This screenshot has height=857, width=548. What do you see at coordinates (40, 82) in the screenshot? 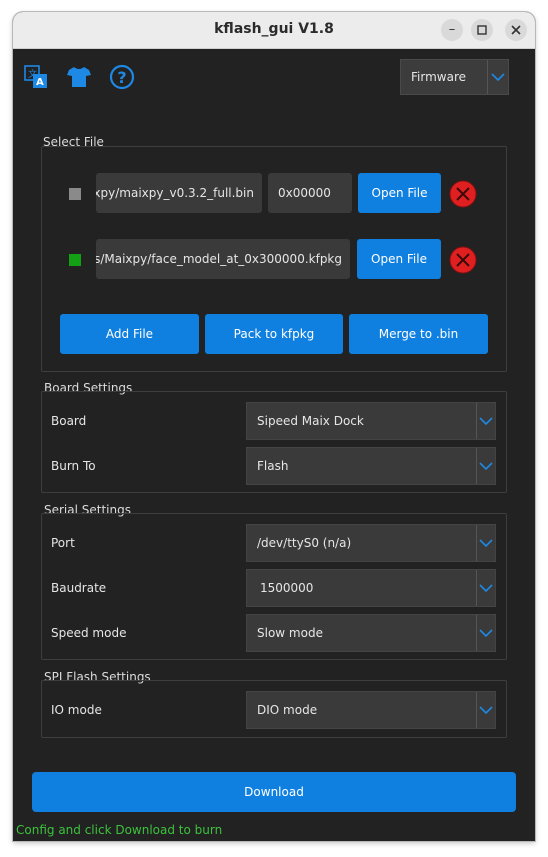
I see `svg-text: A` at bounding box center [40, 82].